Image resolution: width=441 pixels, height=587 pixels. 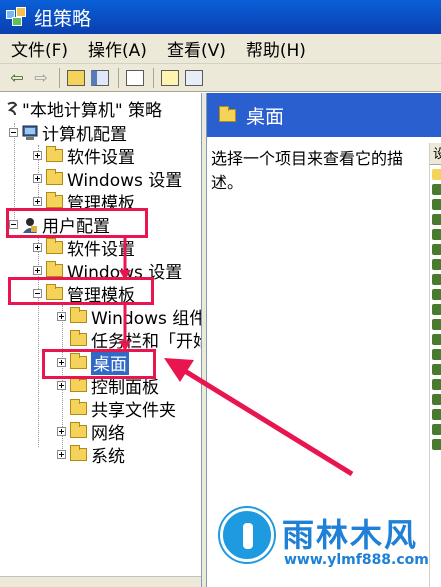 I want to click on tree-node-cc-software: 软件设置, so click(x=84, y=156).